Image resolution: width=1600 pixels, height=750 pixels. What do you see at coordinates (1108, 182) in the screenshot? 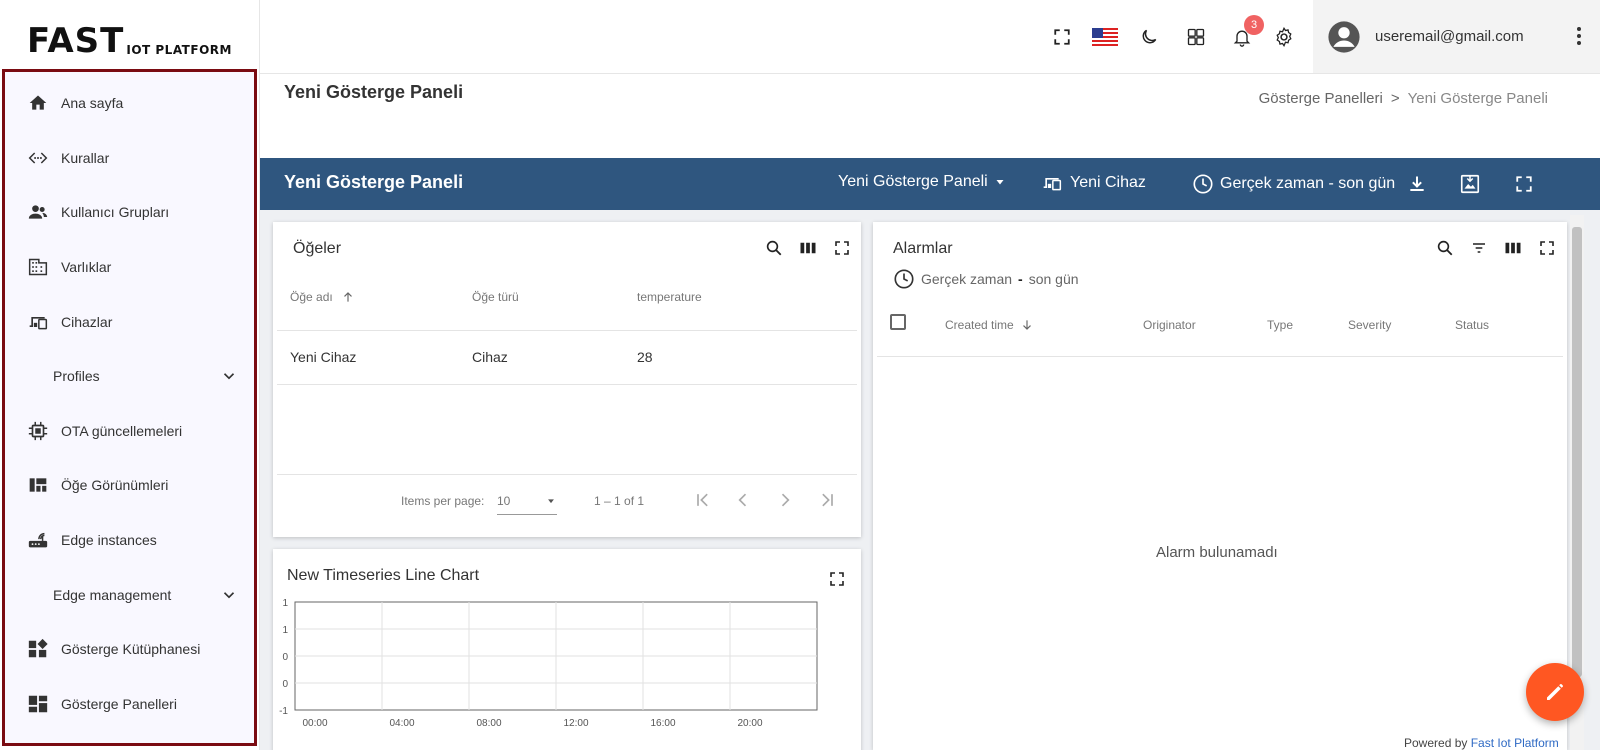
I see `entity-alias-label: Yeni Cihaz` at bounding box center [1108, 182].